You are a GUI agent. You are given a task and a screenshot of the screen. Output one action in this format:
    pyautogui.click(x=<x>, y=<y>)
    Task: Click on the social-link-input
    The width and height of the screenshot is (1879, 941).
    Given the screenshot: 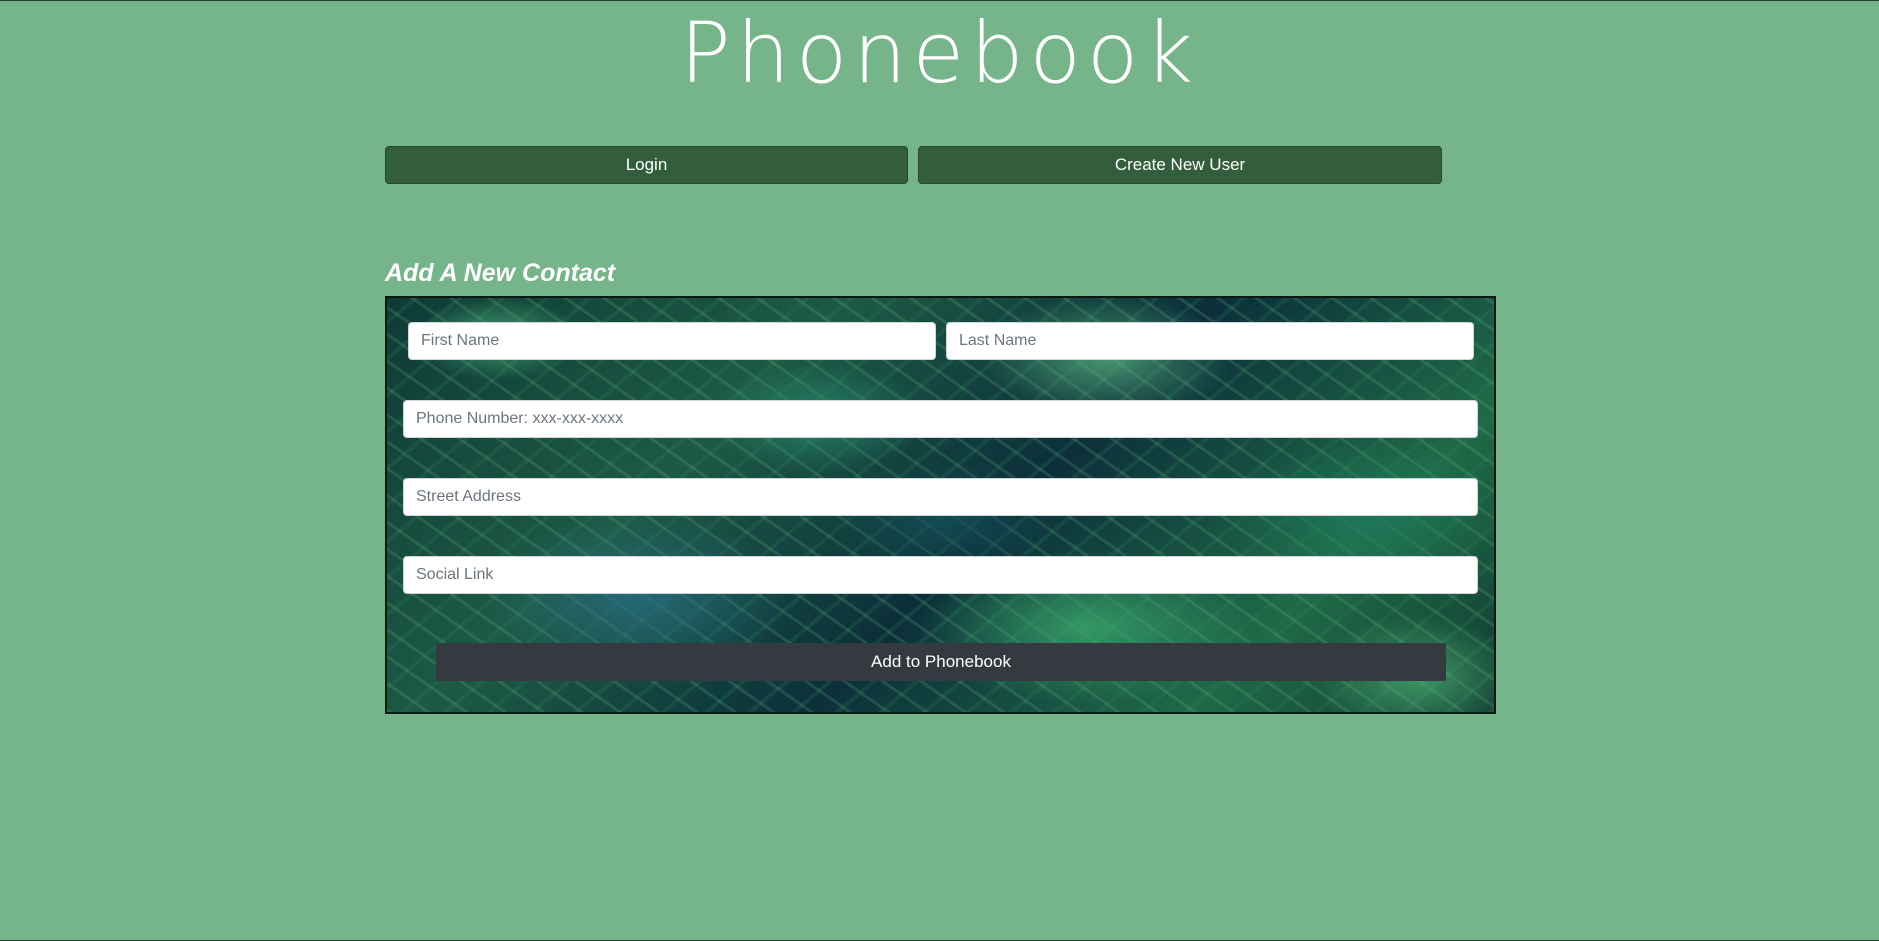 What is the action you would take?
    pyautogui.click(x=940, y=575)
    